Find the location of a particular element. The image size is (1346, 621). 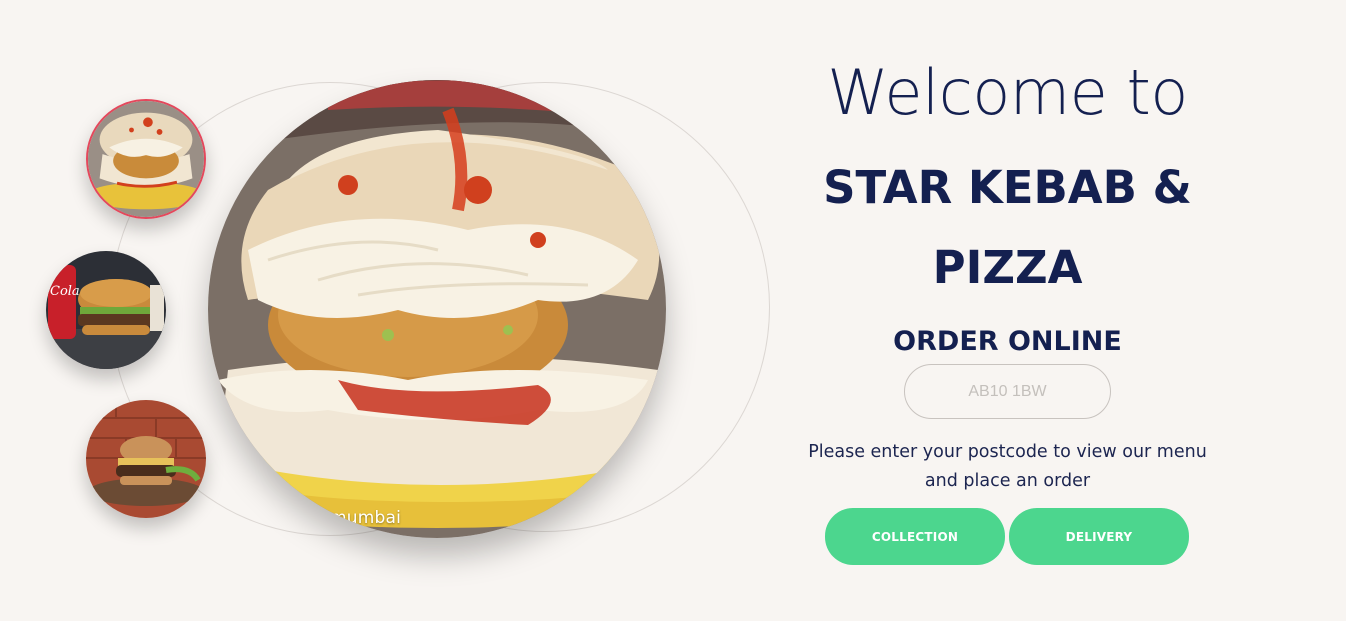

thumbnail-burger-board is located at coordinates (146, 459).